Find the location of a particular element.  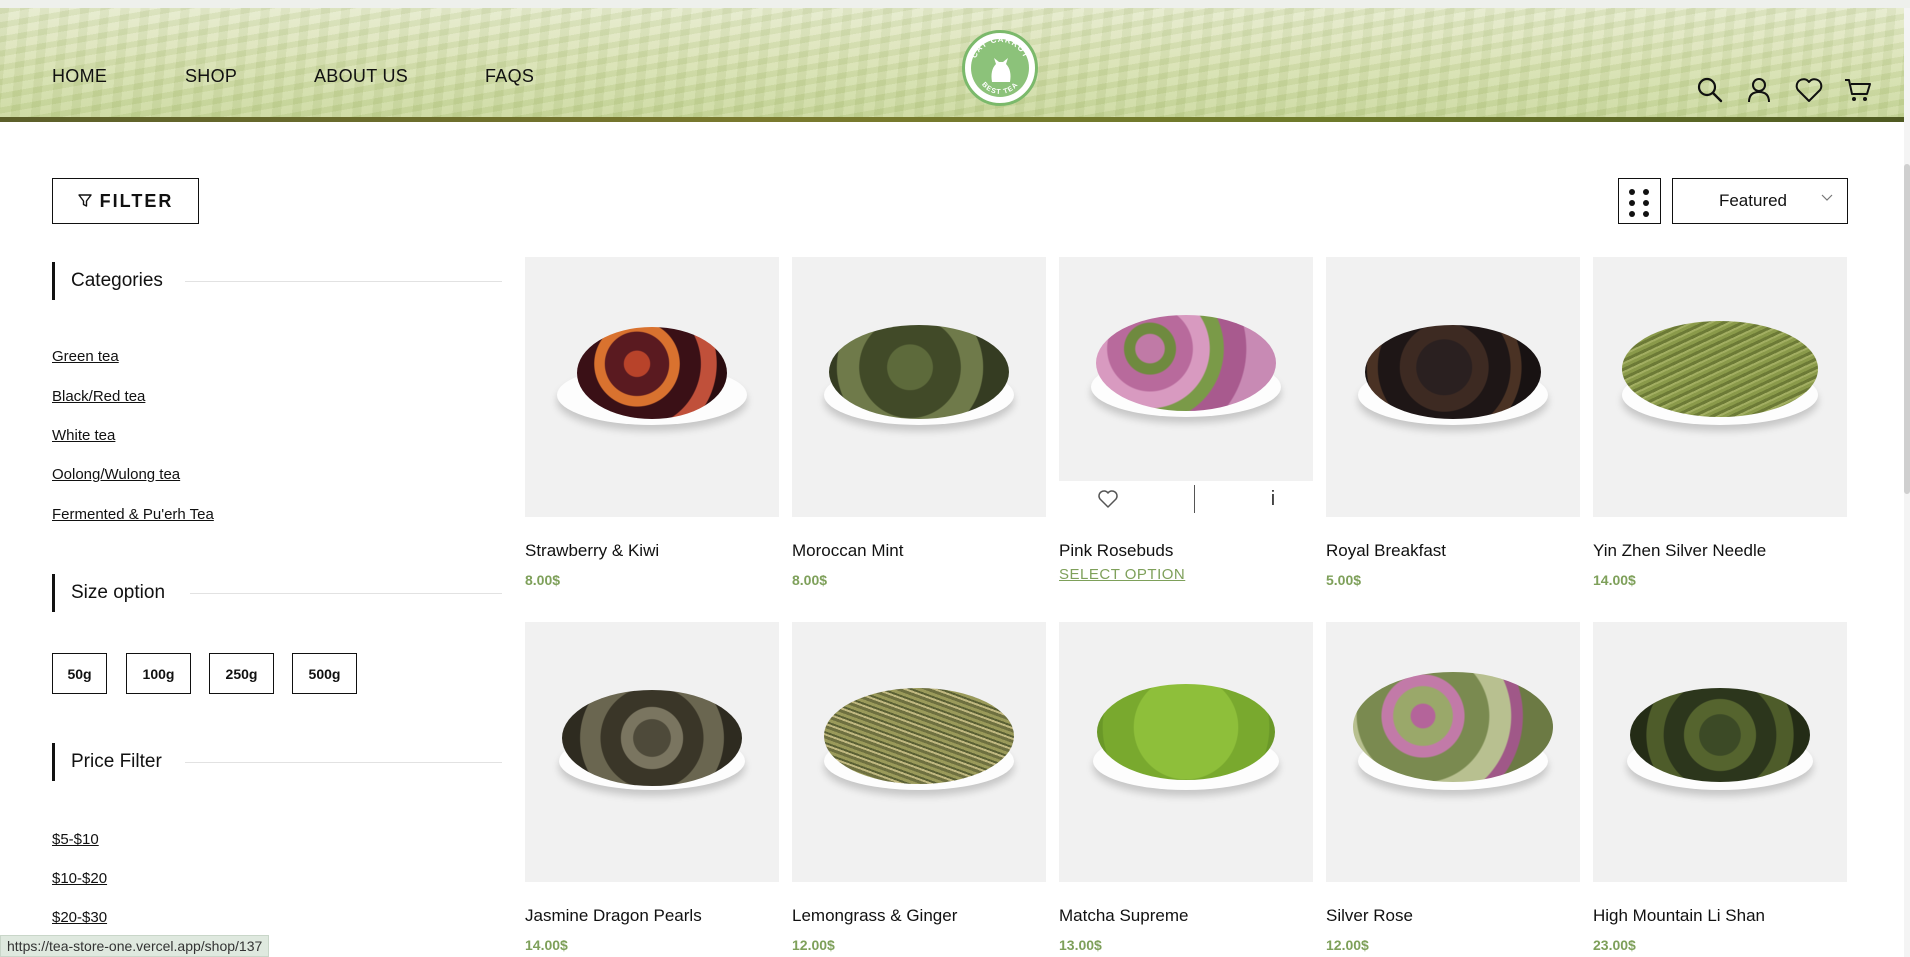

size-chip-250g: 250g is located at coordinates (241, 673).